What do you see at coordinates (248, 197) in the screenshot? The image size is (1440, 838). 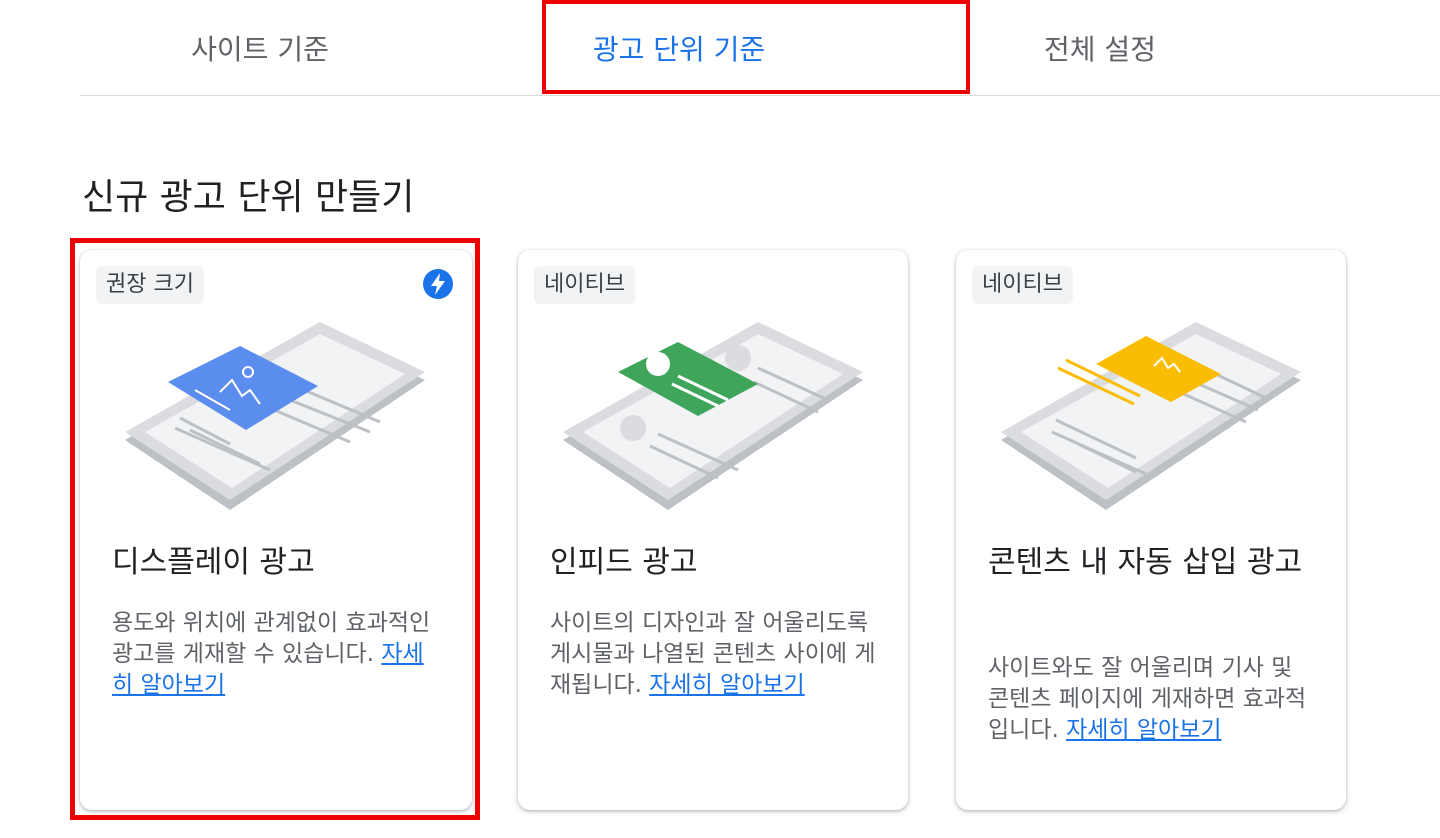 I see `section-title: 신규 광고 단위 만들기` at bounding box center [248, 197].